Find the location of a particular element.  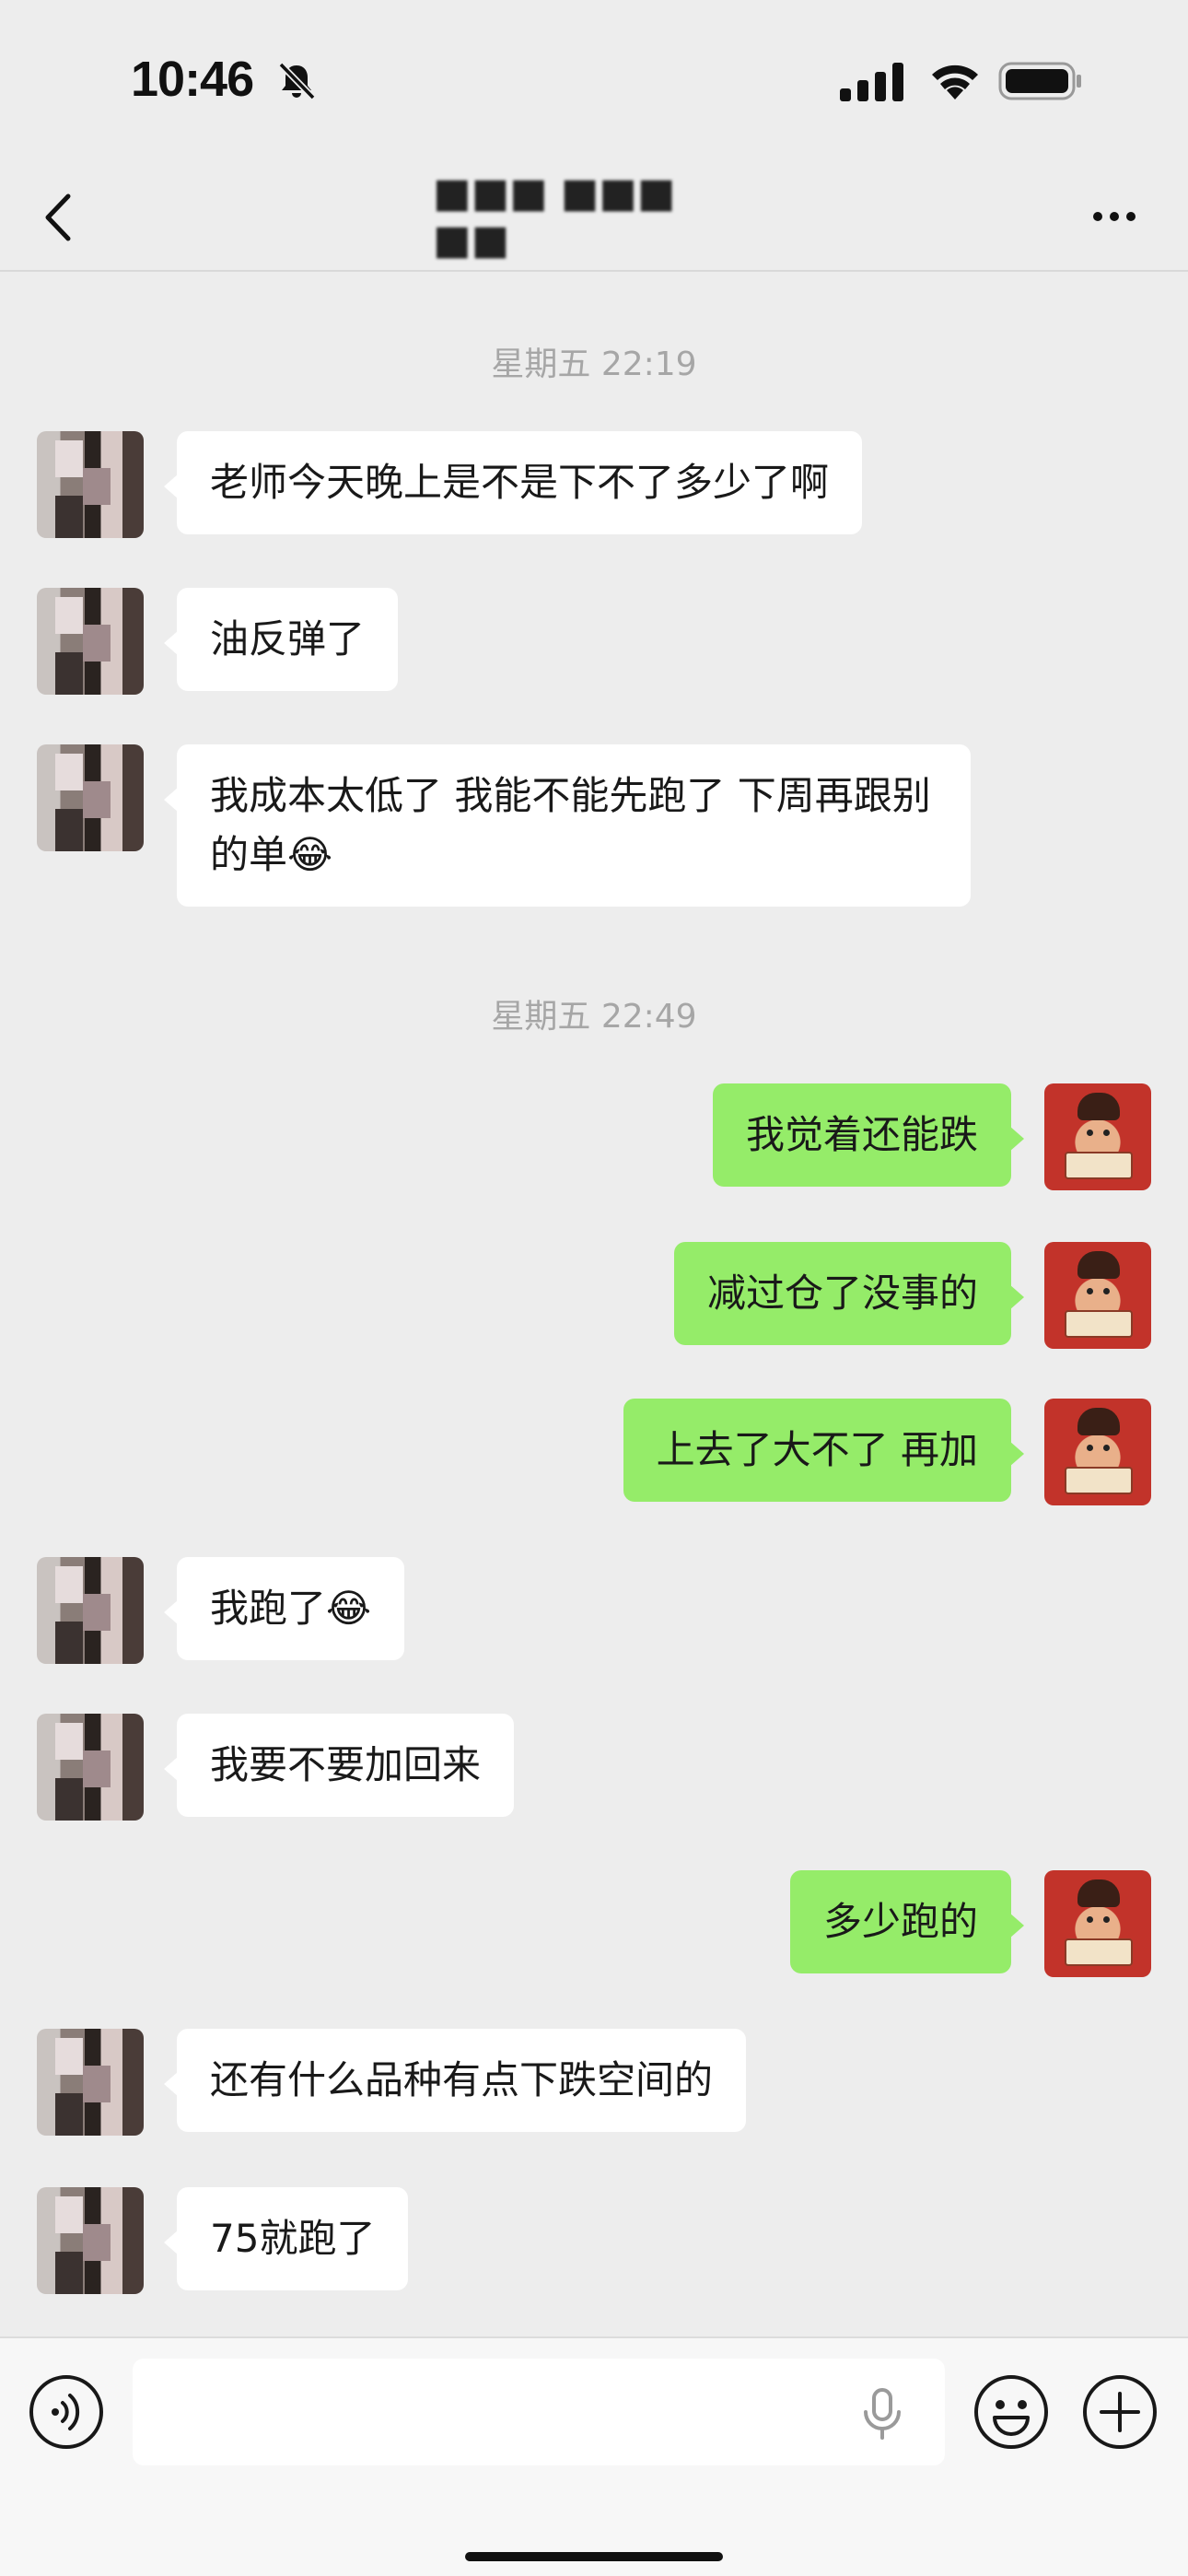

message-bubble-received: 我成本太低了 我能不能先跑了 下周再跟别的单😂 is located at coordinates (567, 825).